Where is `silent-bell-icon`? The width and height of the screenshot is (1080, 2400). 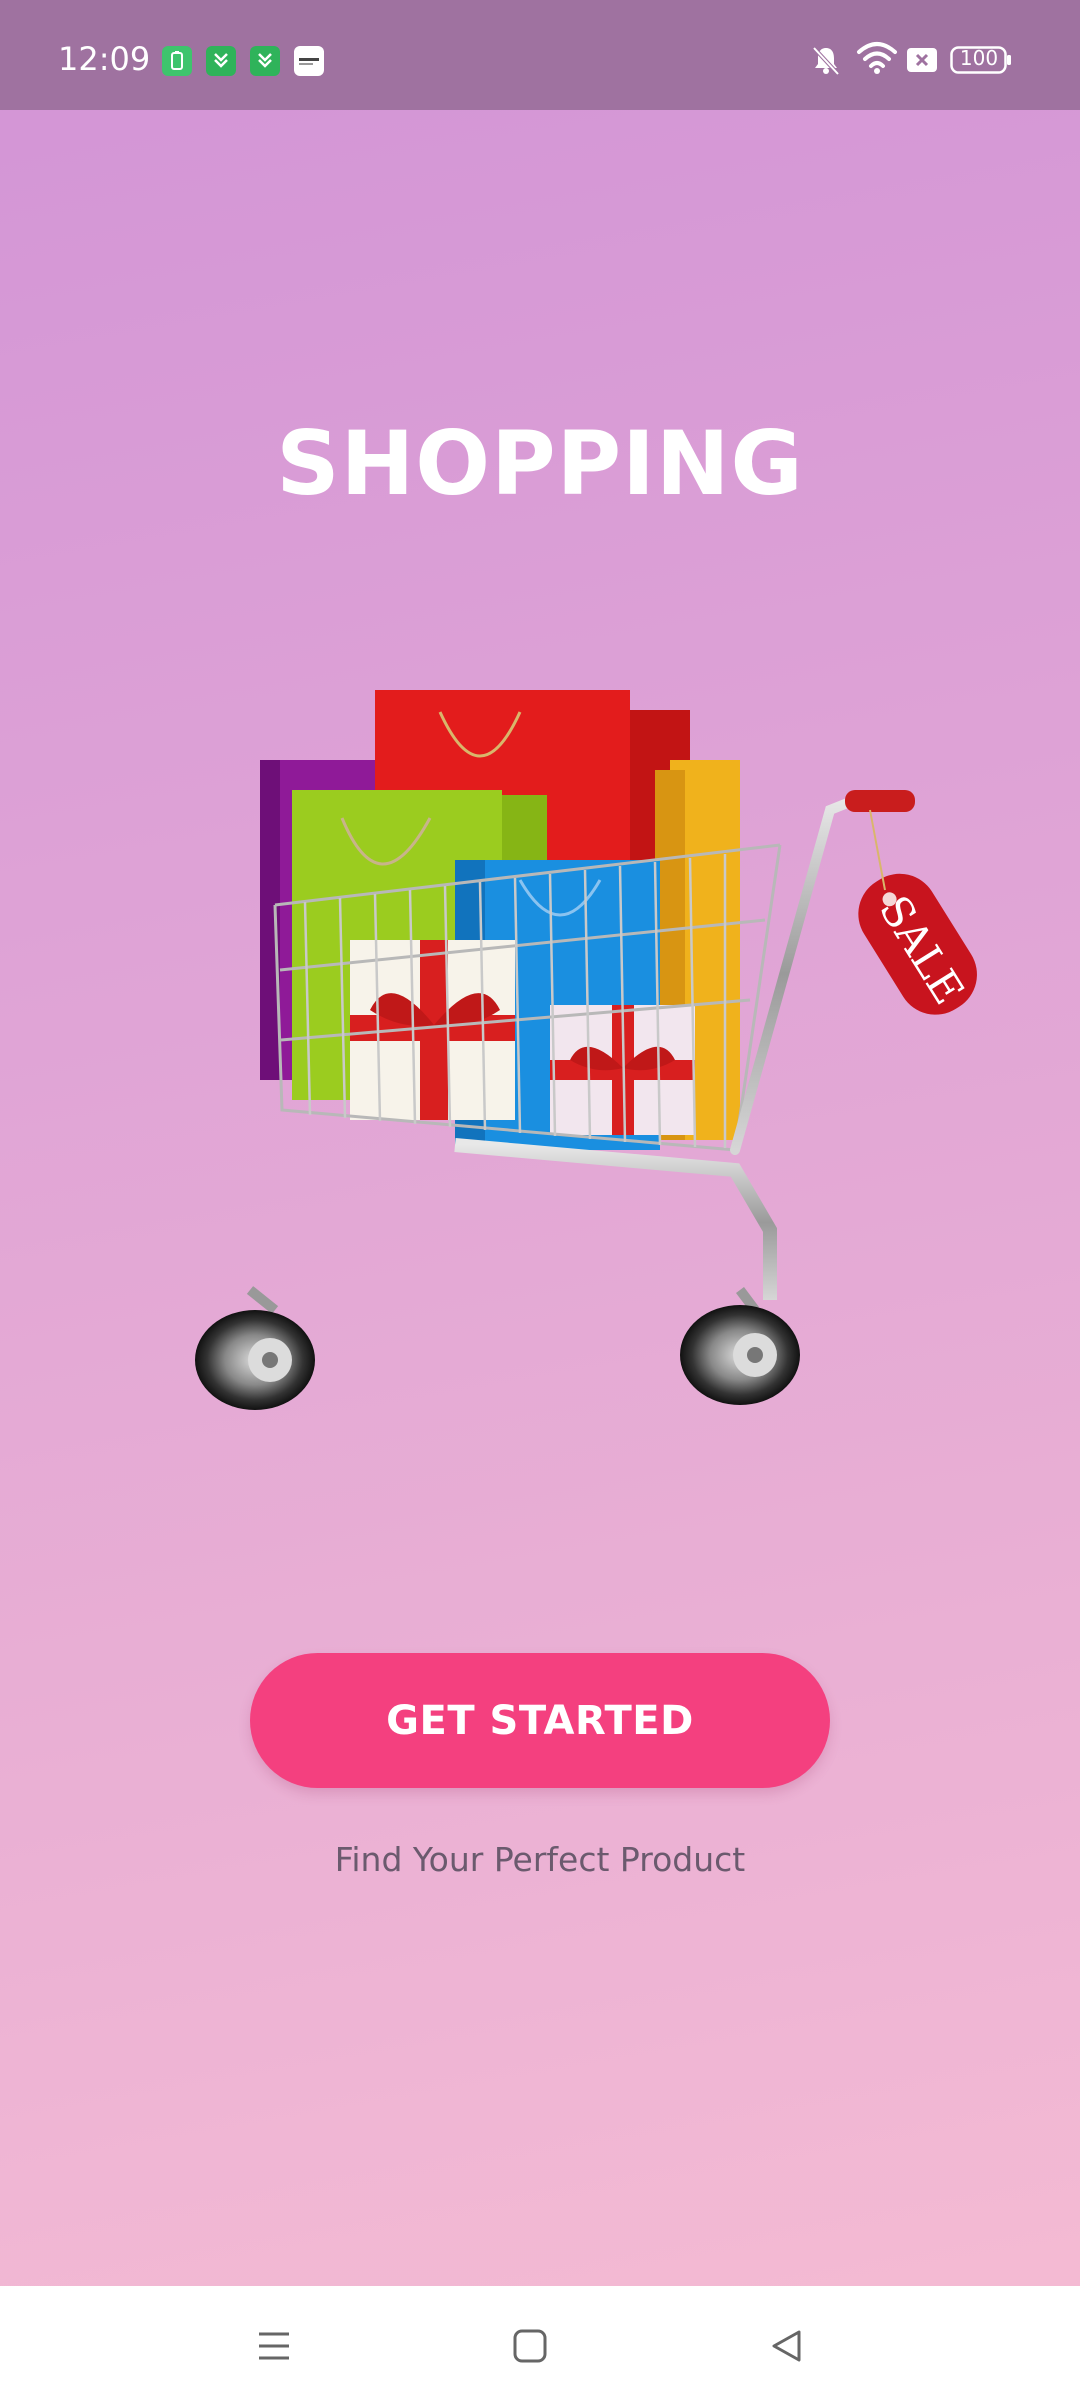
silent-bell-icon is located at coordinates (826, 61).